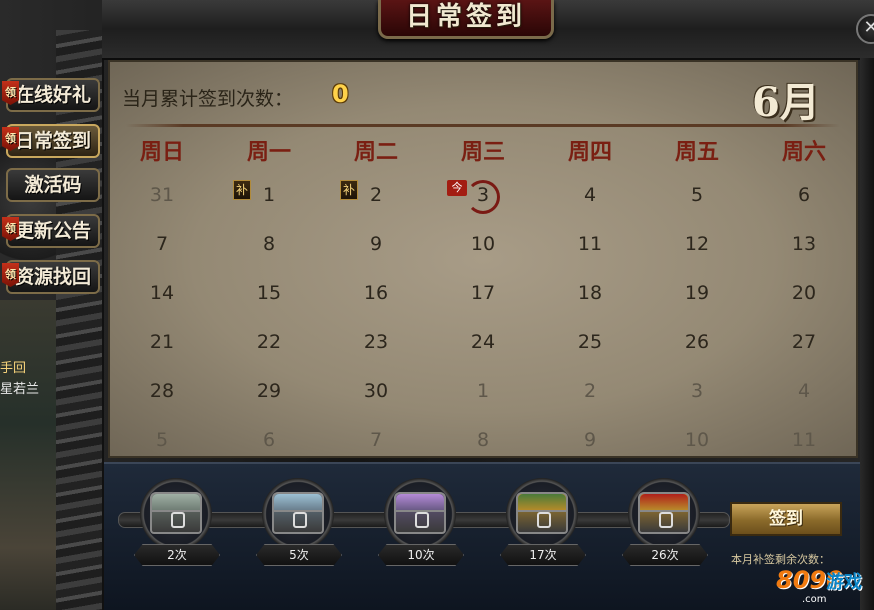  I want to click on calendar-day: 29, so click(269, 391).